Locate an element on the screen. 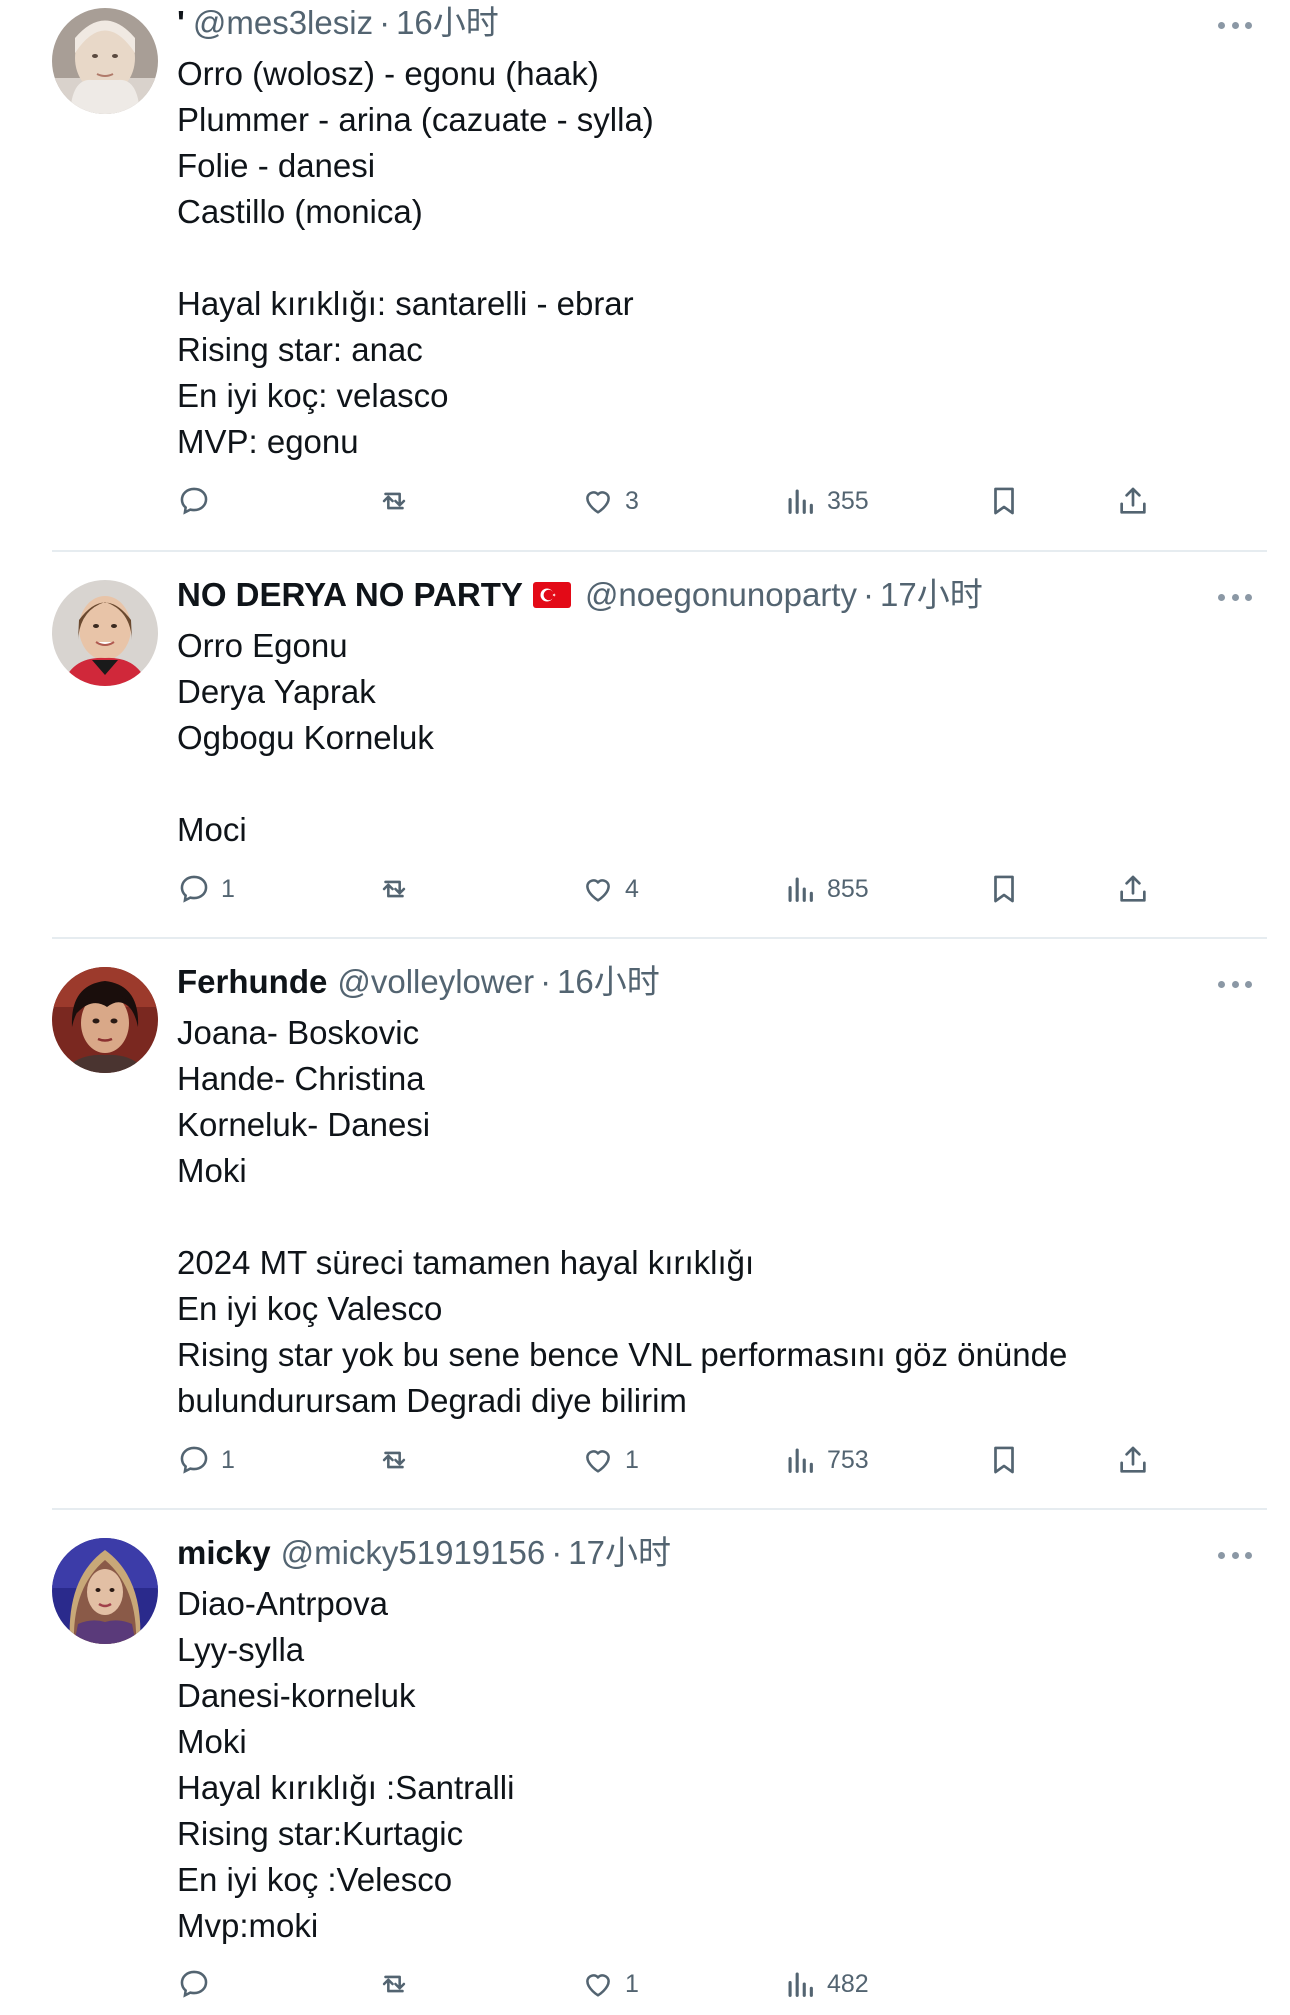  view-count: 753 is located at coordinates (848, 1459).